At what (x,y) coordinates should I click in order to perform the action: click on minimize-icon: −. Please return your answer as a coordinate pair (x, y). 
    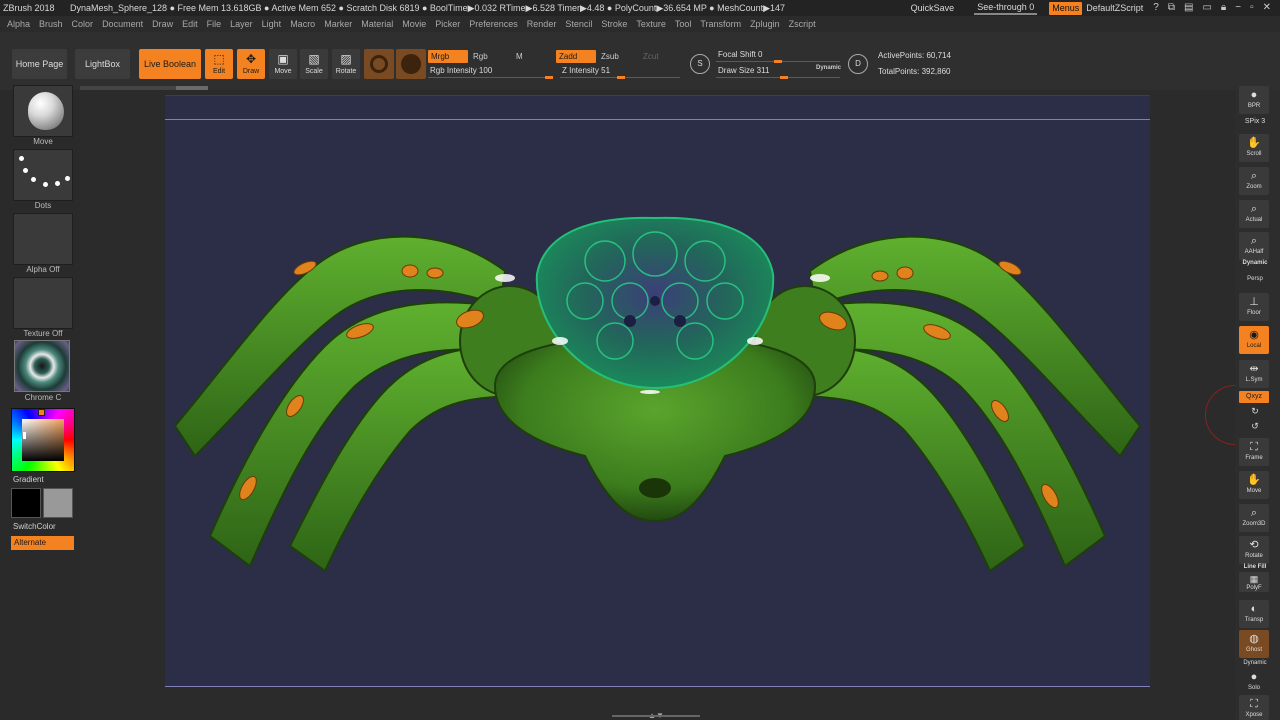
    Looking at the image, I should click on (1238, 8).